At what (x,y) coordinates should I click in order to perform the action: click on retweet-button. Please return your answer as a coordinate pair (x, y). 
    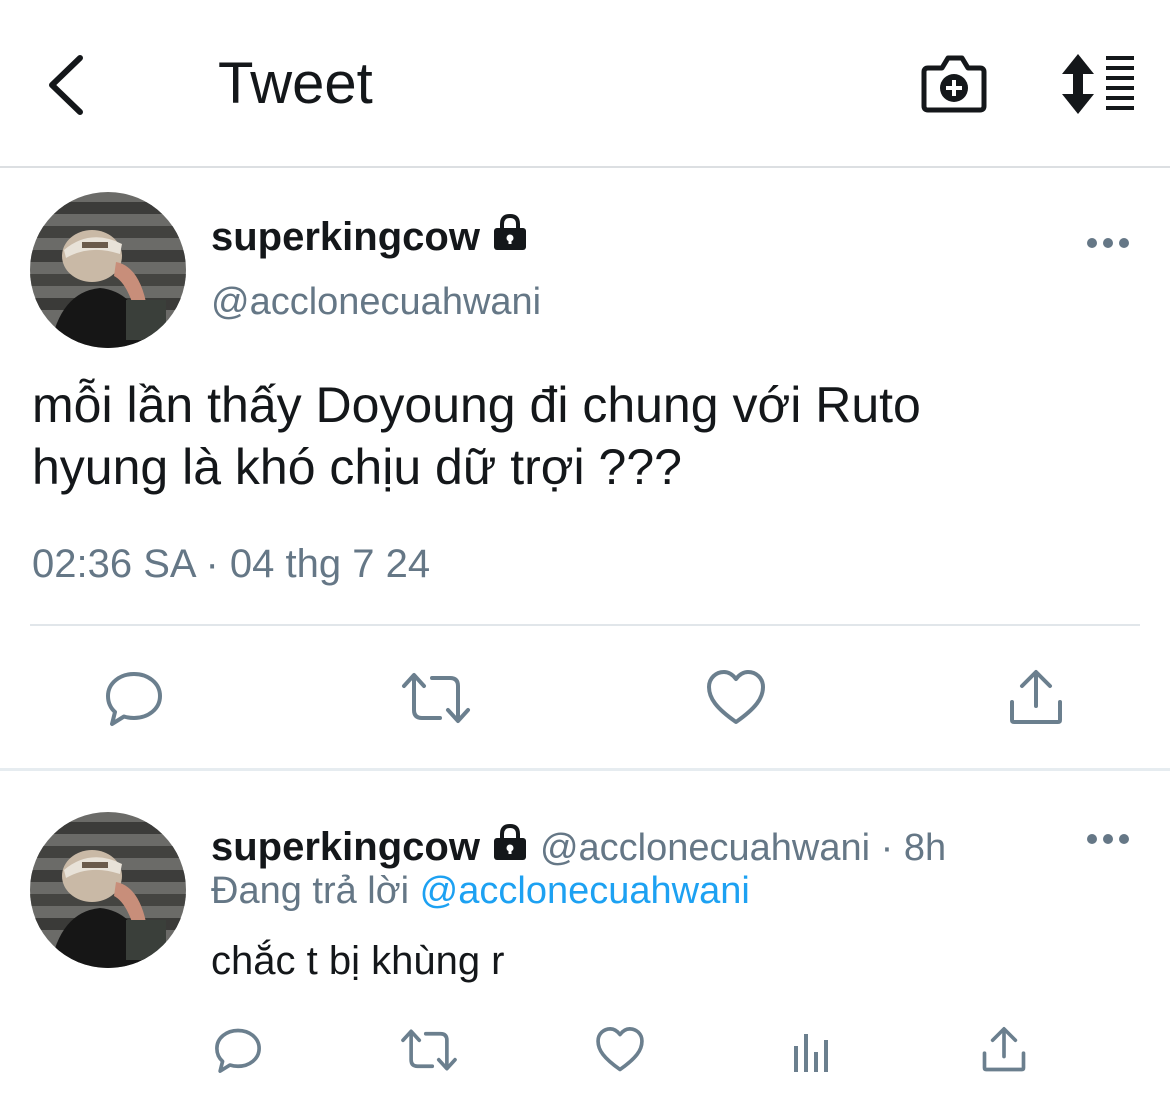
    Looking at the image, I should click on (436, 700).